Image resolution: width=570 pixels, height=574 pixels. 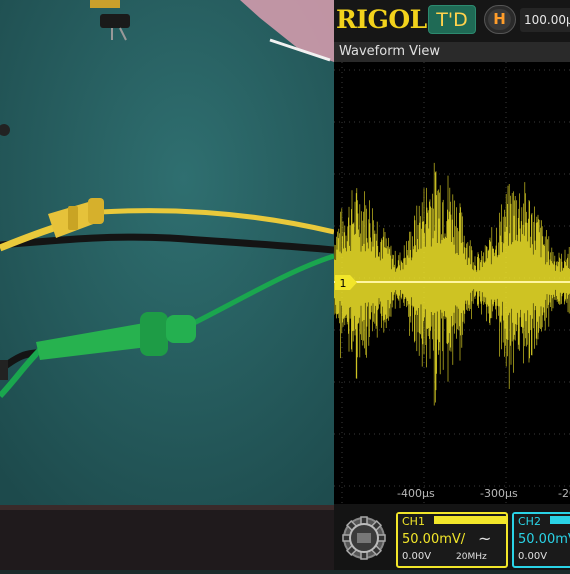 What do you see at coordinates (381, 20) in the screenshot?
I see `rigol-logo: RIGOL` at bounding box center [381, 20].